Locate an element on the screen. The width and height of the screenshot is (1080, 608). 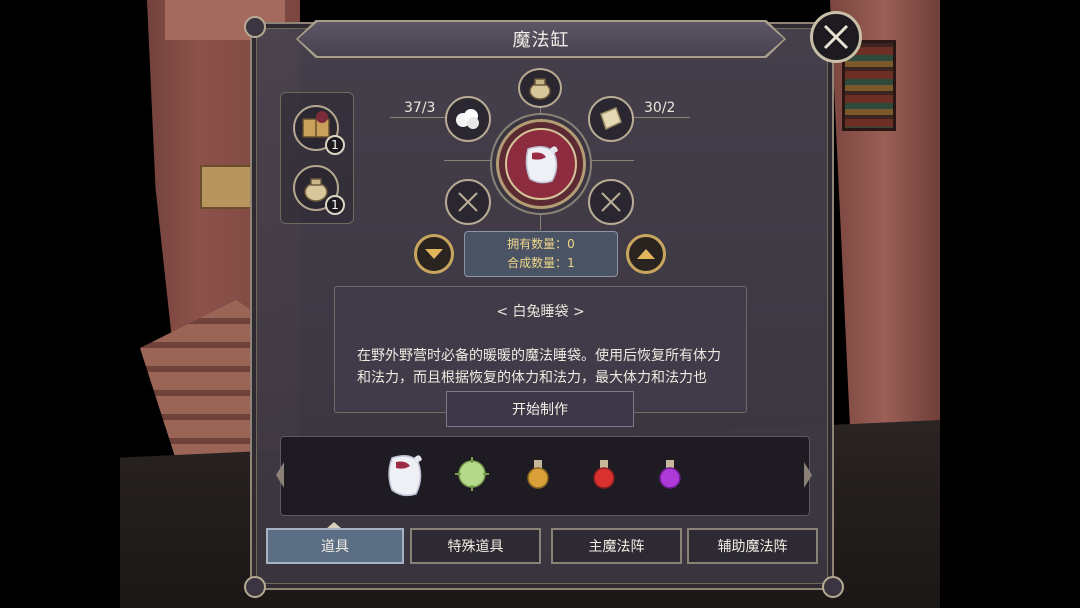
chevron-up-icon is located at coordinates (646, 254).